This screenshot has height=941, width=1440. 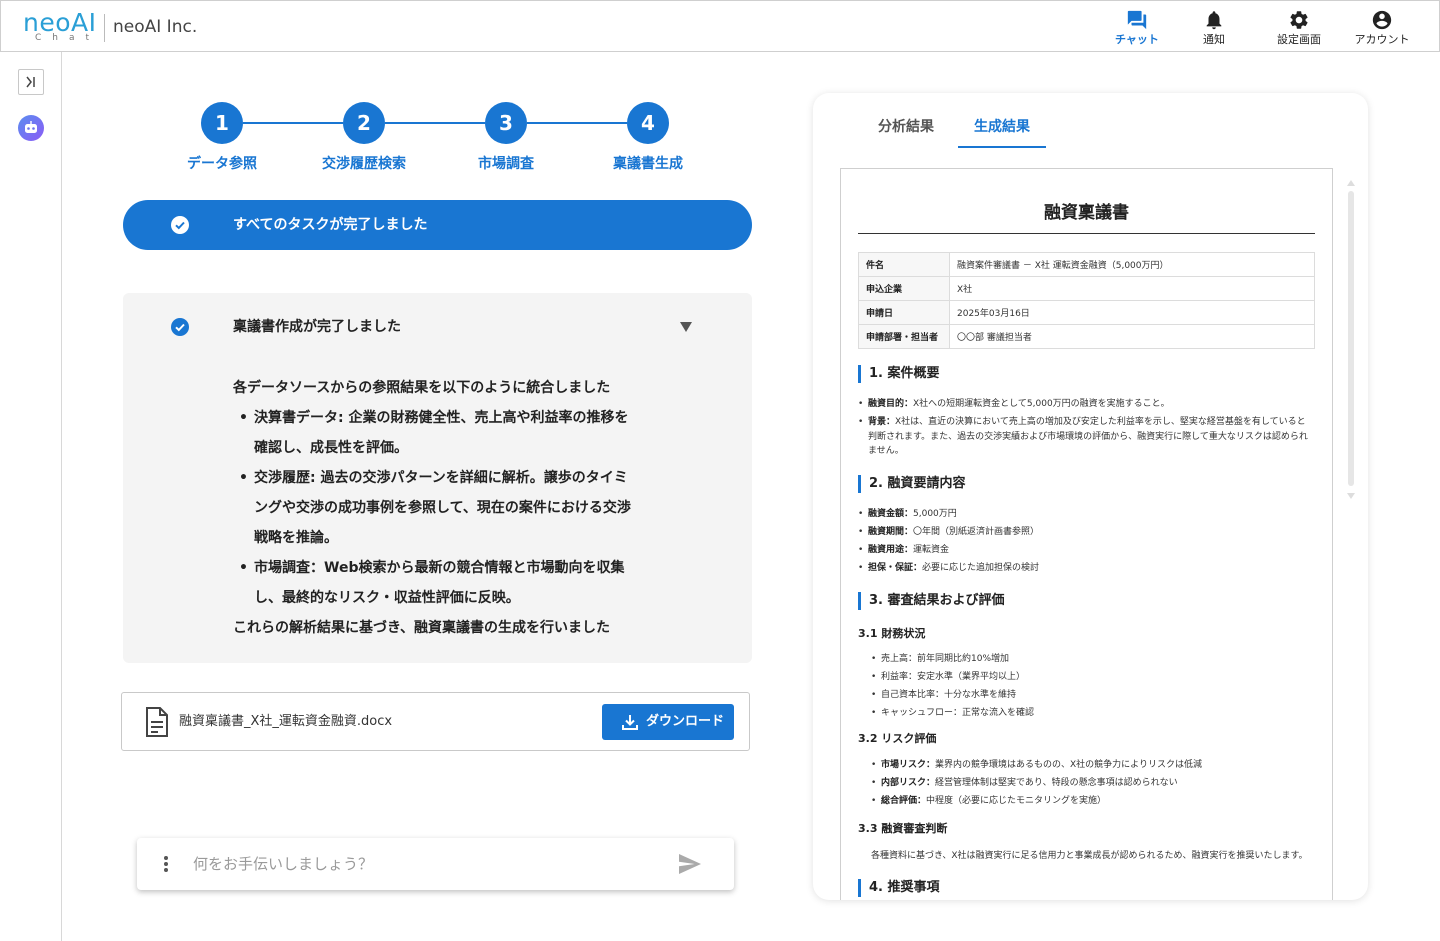 I want to click on table-key: 件名, so click(x=904, y=264).